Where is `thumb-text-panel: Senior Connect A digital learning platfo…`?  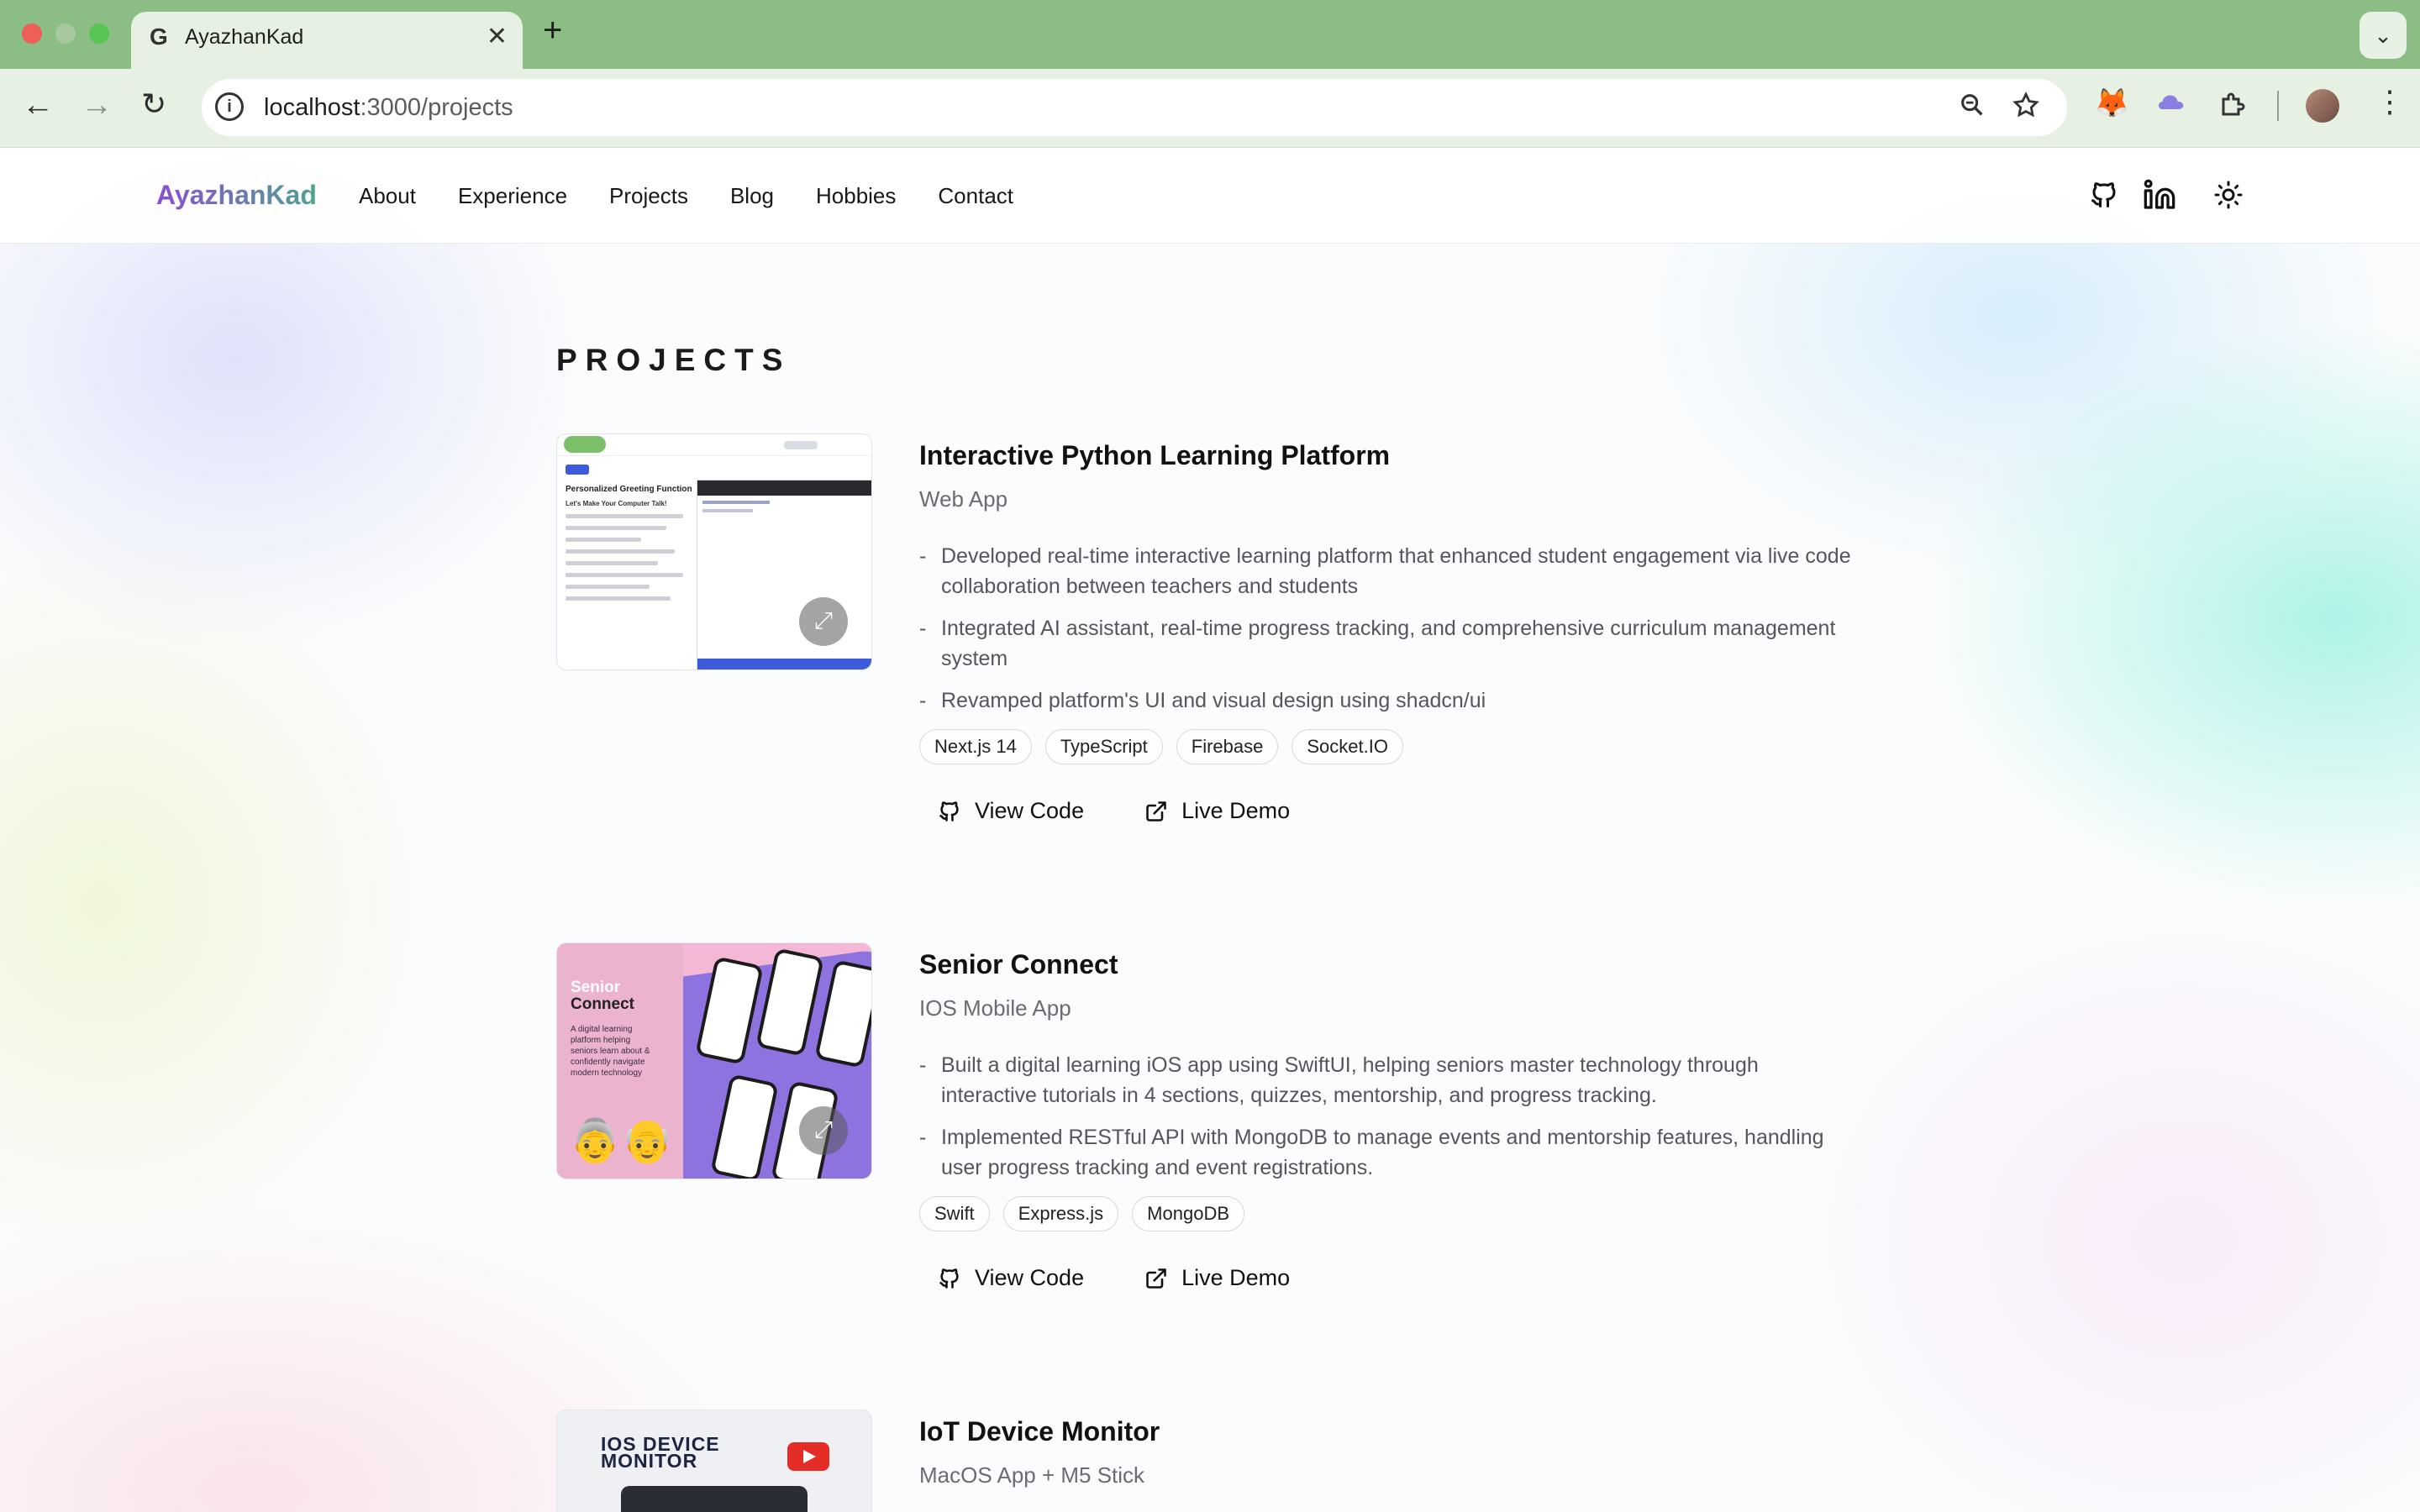 thumb-text-panel: Senior Connect A digital learning platfo… is located at coordinates (620, 1061).